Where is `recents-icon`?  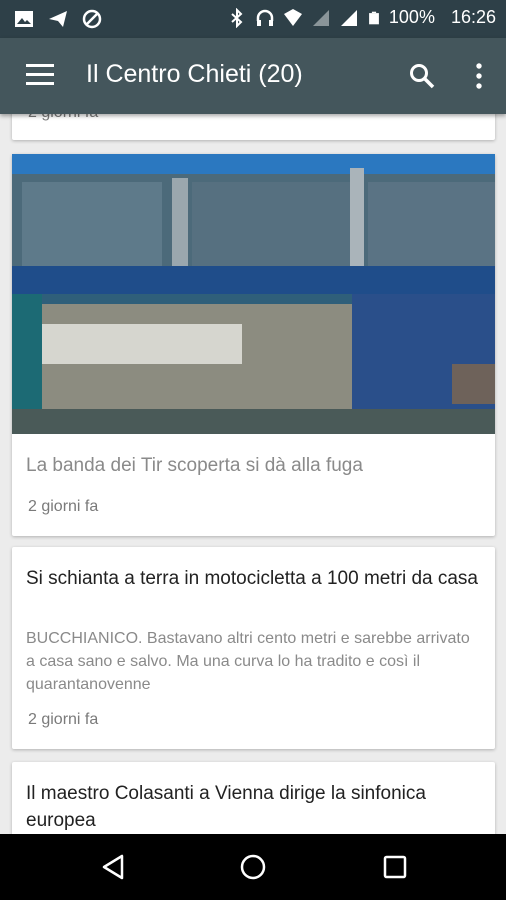 recents-icon is located at coordinates (395, 867).